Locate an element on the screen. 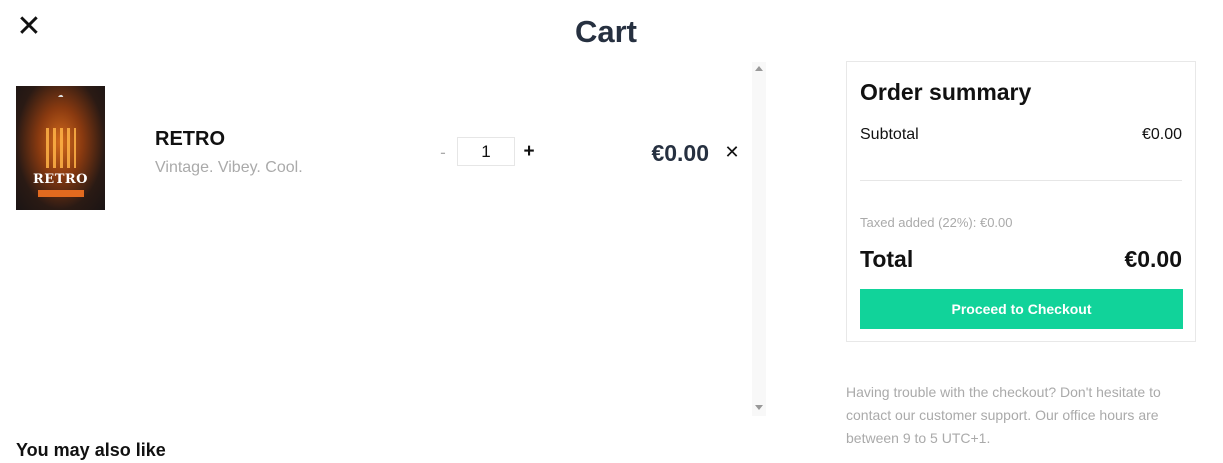 The height and width of the screenshot is (463, 1223). upsell-heading: You may also like is located at coordinates (91, 450).